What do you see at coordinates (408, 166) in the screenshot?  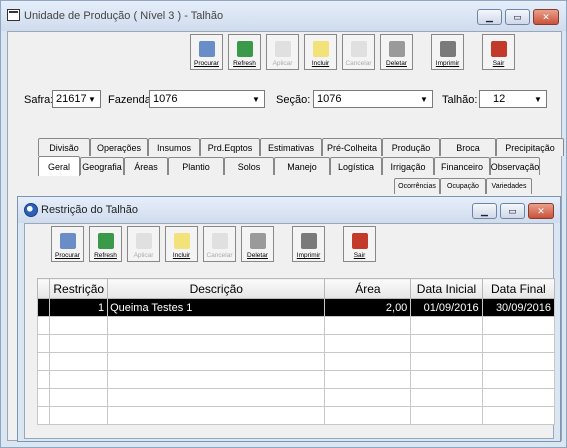 I see `tab-irrigação: Irrigação` at bounding box center [408, 166].